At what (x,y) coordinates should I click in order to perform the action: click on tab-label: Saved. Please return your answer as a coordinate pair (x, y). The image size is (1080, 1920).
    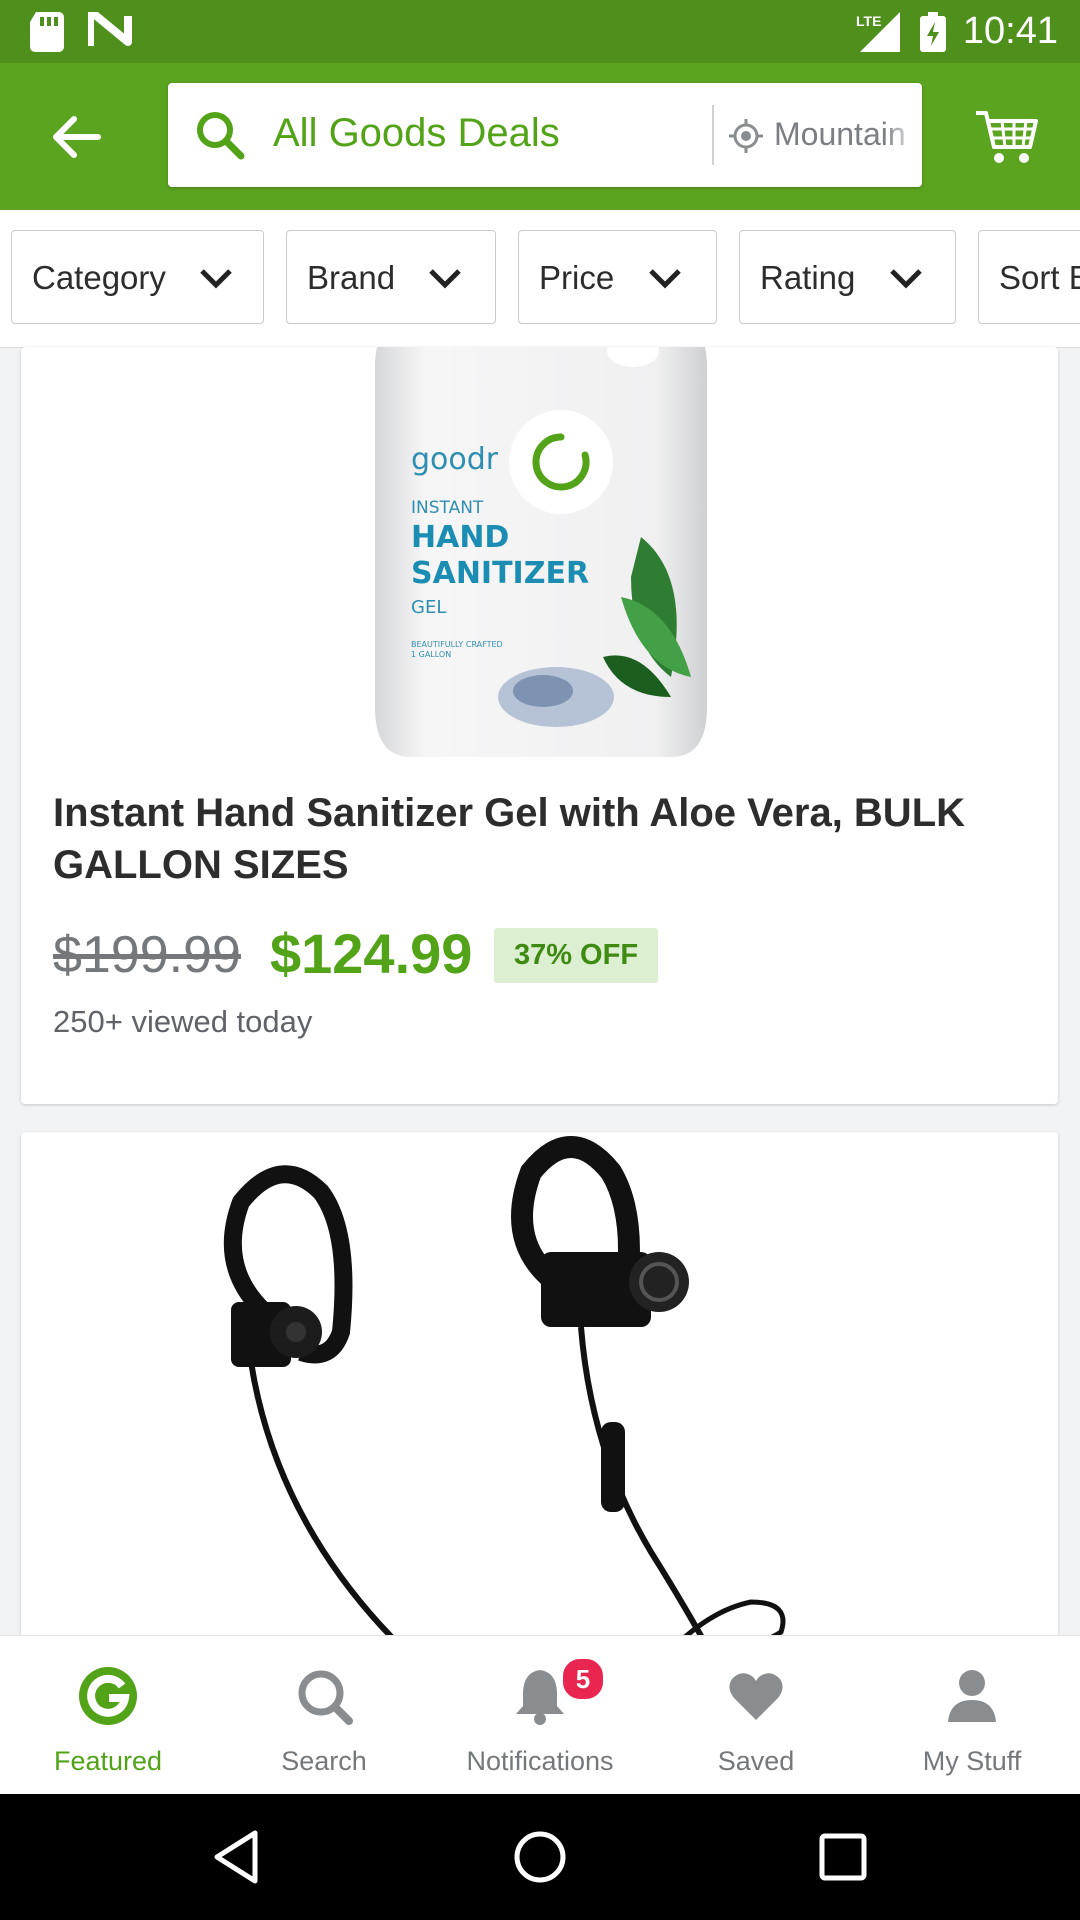
    Looking at the image, I should click on (756, 1761).